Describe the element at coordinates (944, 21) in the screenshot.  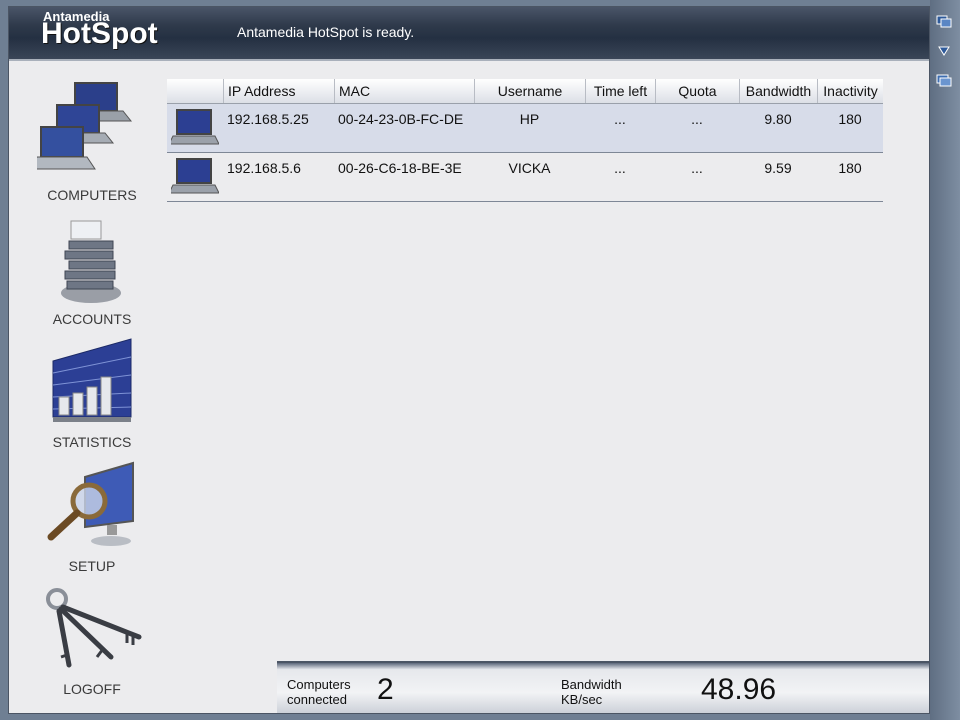
I see `minimize-icon` at that location.